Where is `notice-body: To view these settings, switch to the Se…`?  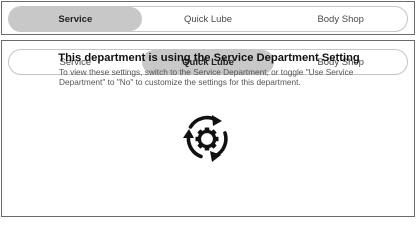 notice-body: To view these settings, switch to the Se… is located at coordinates (206, 77).